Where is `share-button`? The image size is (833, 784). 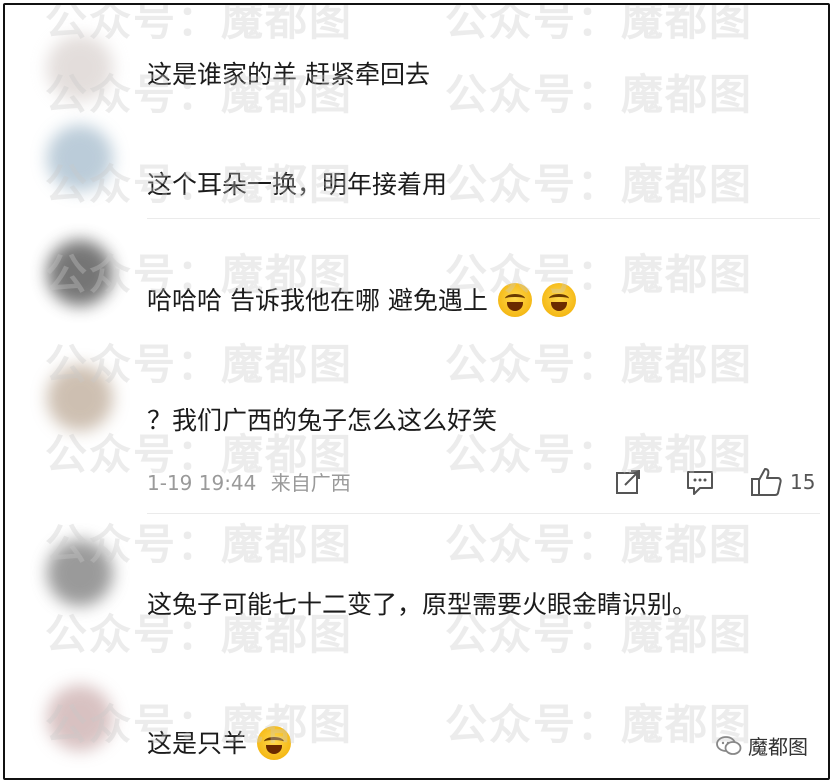
share-button is located at coordinates (628, 482).